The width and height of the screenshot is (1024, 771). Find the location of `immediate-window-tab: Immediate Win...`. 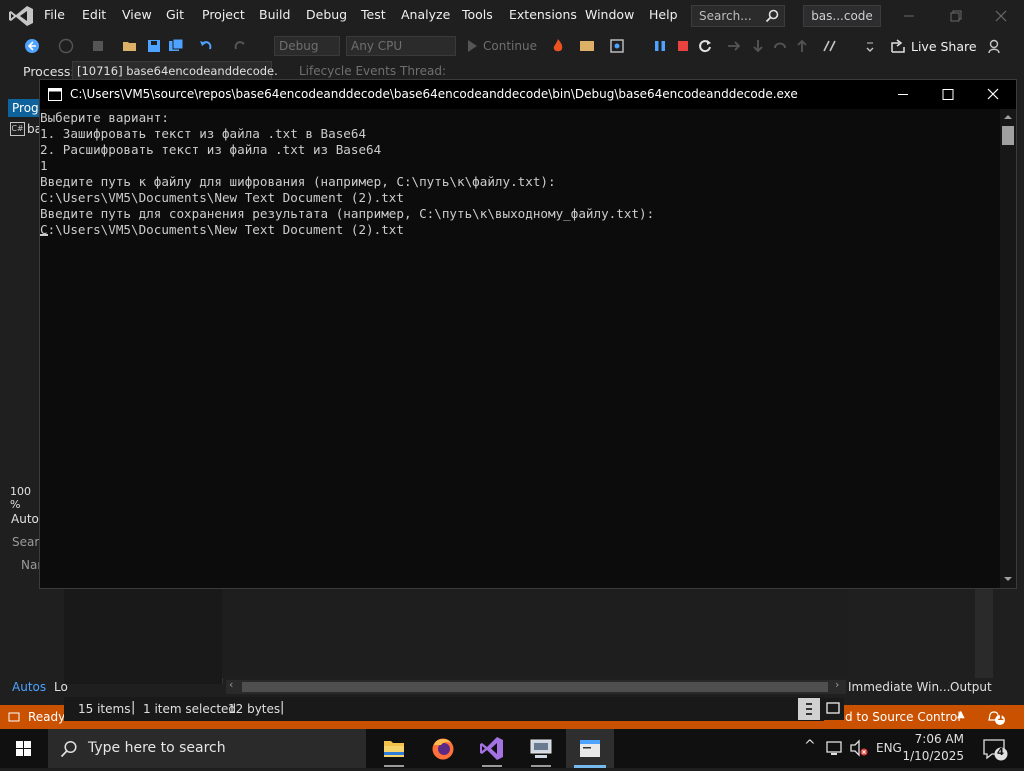

immediate-window-tab: Immediate Win... is located at coordinates (899, 687).